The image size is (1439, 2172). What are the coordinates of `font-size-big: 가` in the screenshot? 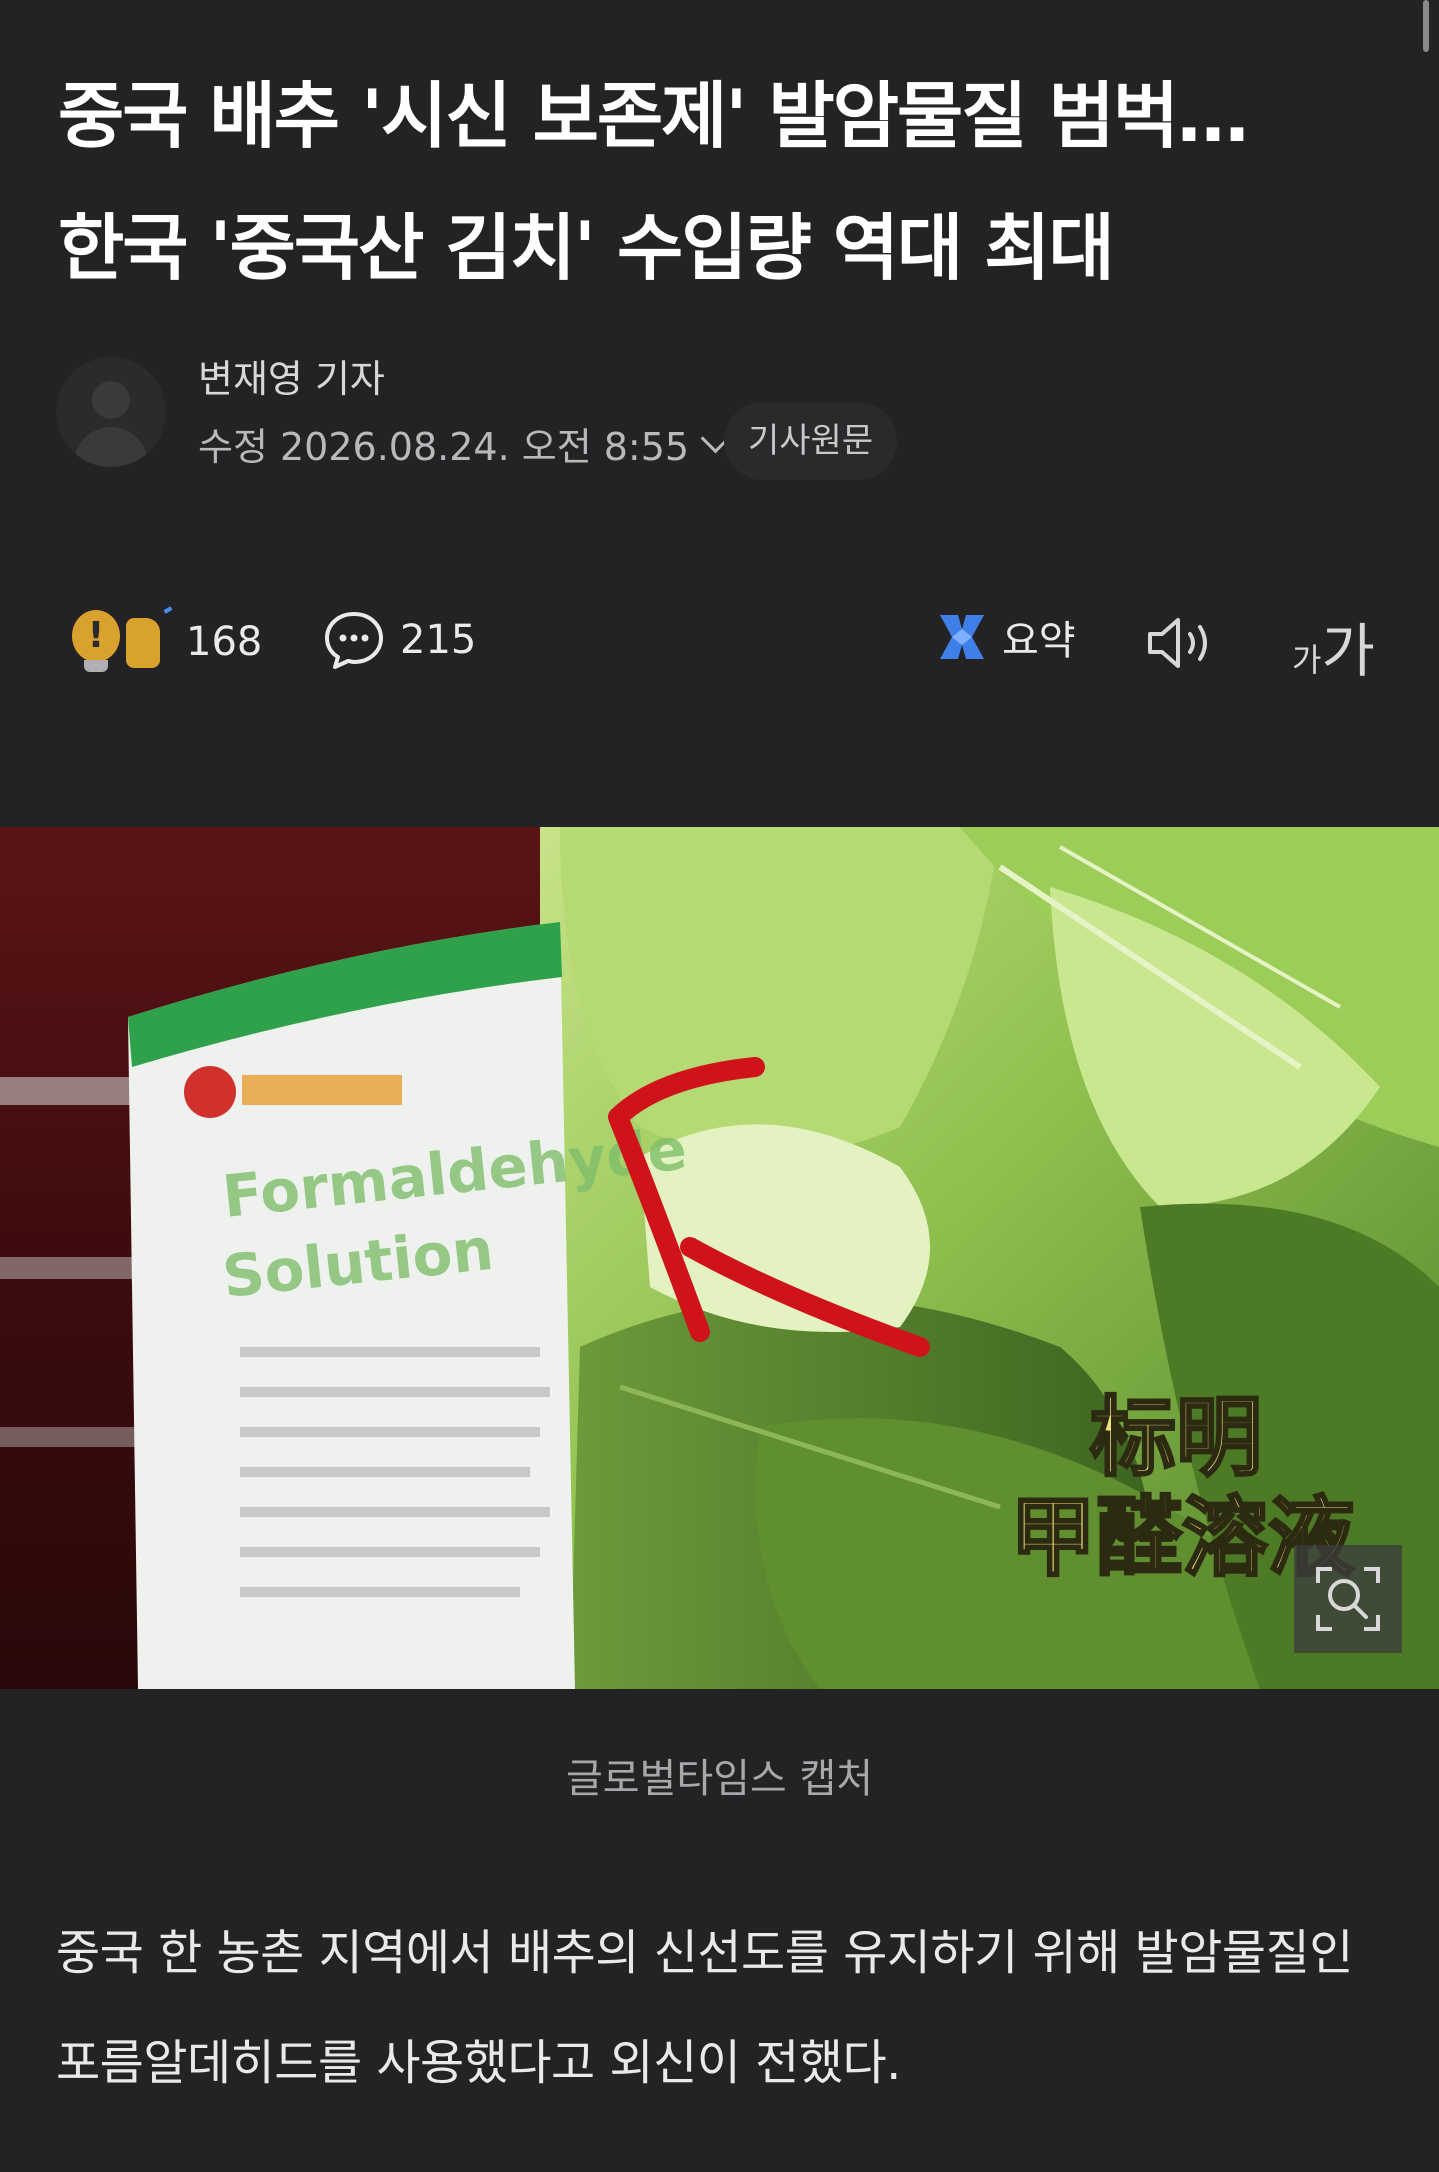 It's located at (1348, 651).